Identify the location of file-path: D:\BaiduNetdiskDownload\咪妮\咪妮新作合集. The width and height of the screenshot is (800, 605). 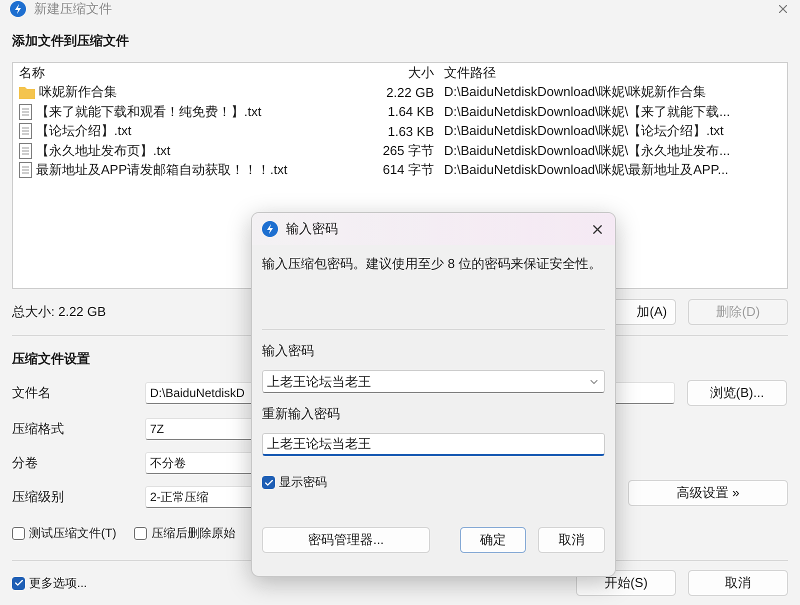
(576, 92).